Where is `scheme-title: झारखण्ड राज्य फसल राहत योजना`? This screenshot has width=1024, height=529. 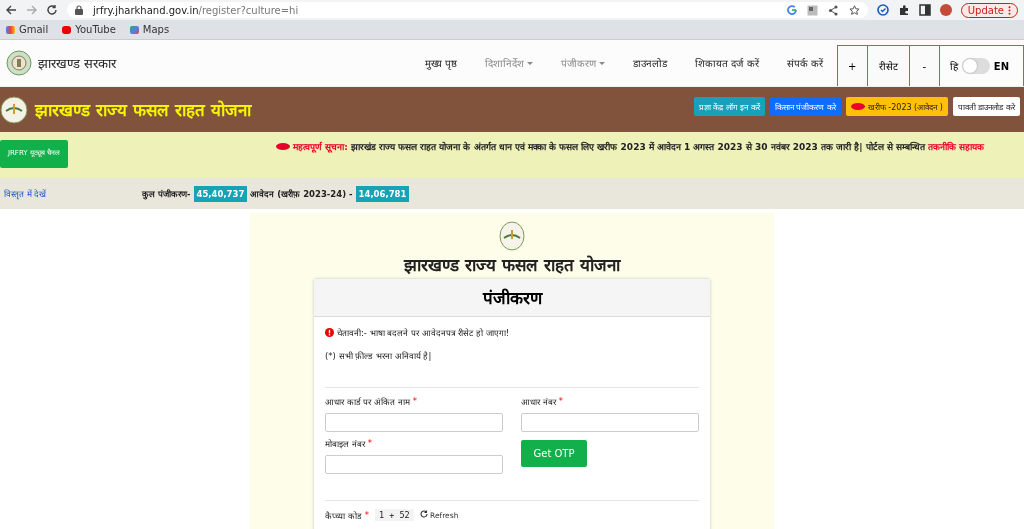 scheme-title: झारखण्ड राज्य फसल राहत योजना is located at coordinates (143, 110).